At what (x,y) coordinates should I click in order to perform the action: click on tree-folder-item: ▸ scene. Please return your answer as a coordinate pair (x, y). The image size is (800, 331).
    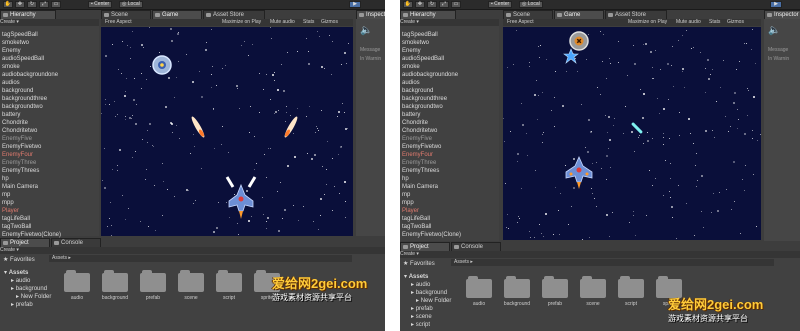
    Looking at the image, I should click on (427, 317).